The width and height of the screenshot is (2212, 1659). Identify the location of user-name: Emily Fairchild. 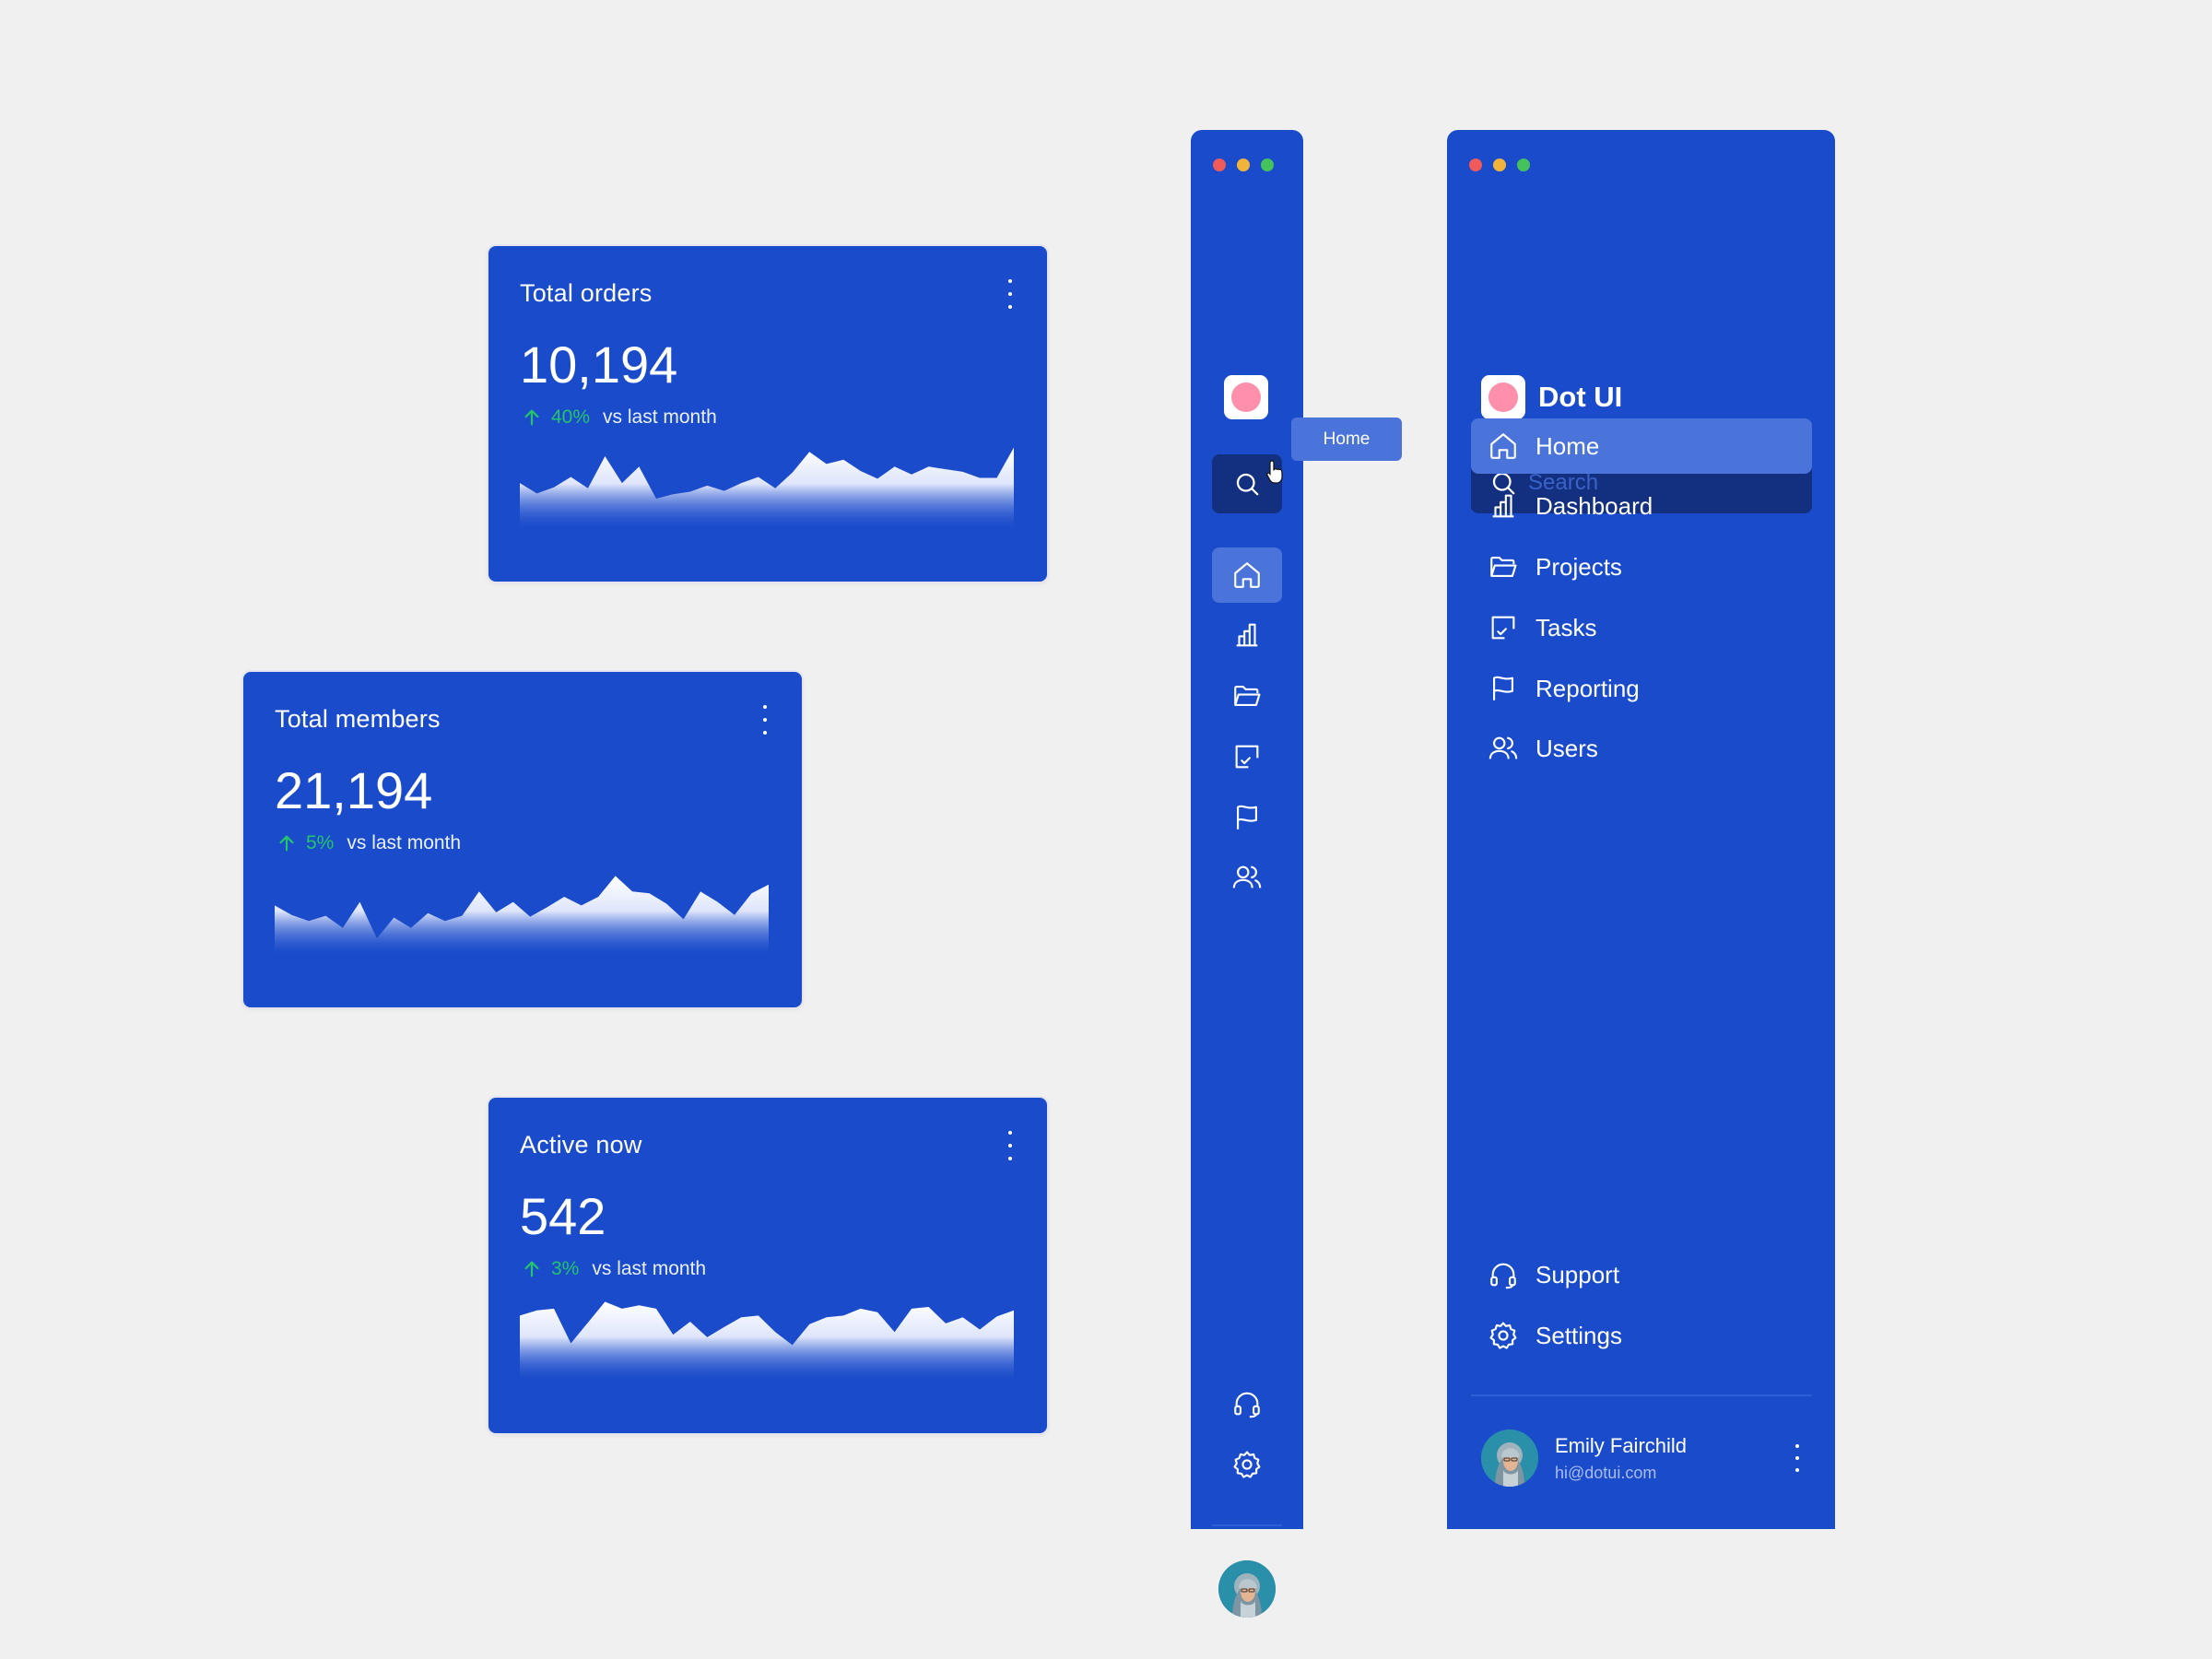
(1621, 1445).